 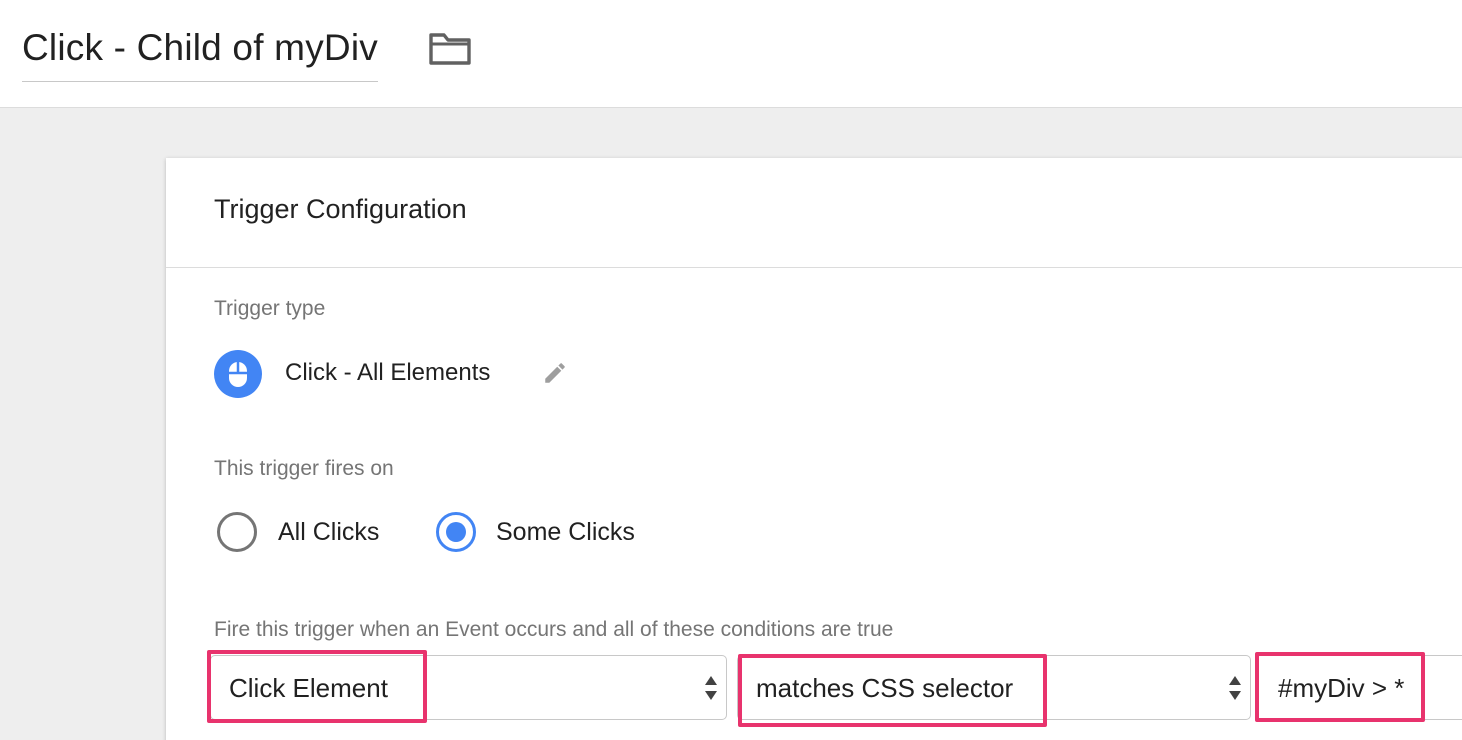 I want to click on trigger-name-field: Click - Child of myDiv, so click(x=200, y=53).